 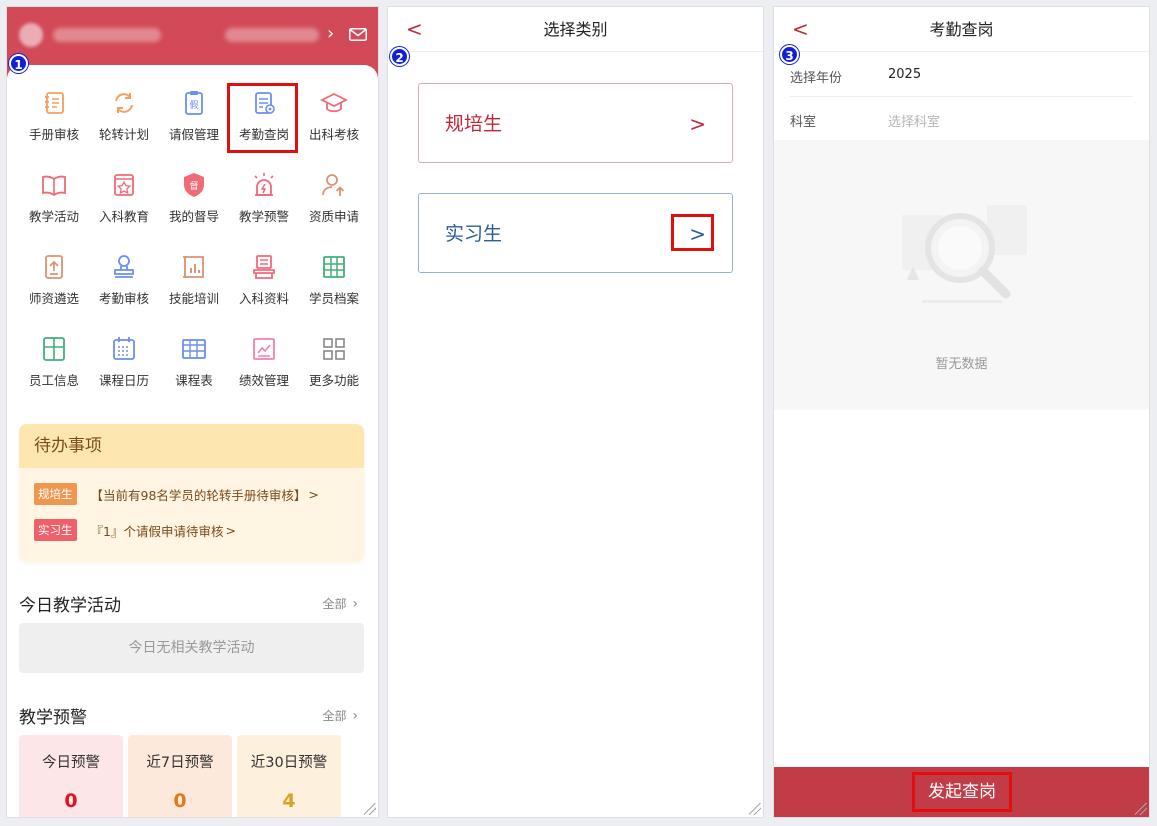 What do you see at coordinates (333, 298) in the screenshot?
I see `grid-item-label: 学员档案` at bounding box center [333, 298].